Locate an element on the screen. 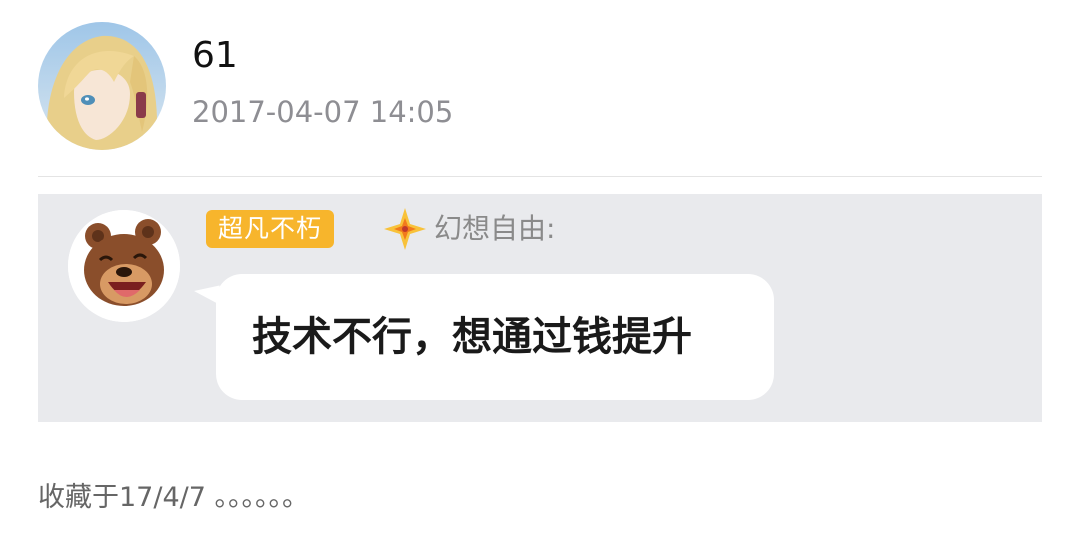  star-badge-icon is located at coordinates (405, 229).